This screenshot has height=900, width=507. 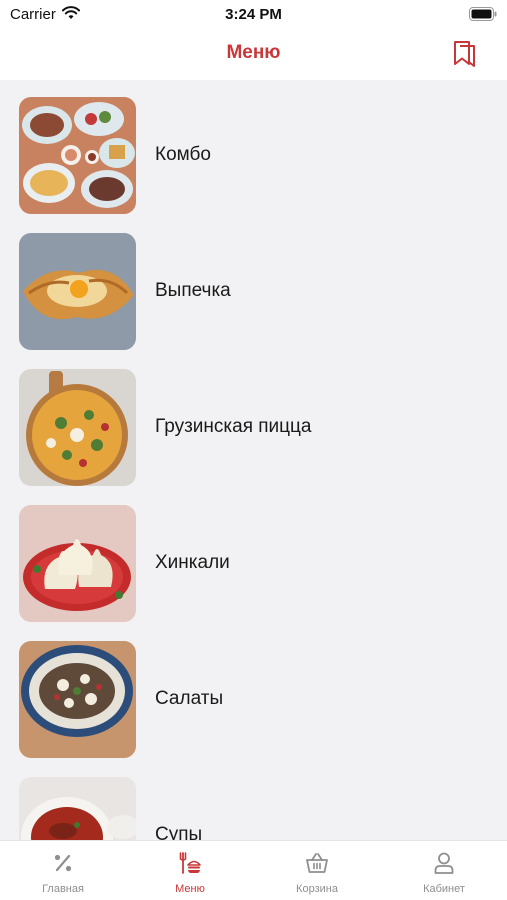 What do you see at coordinates (465, 54) in the screenshot?
I see `bookmark-icon` at bounding box center [465, 54].